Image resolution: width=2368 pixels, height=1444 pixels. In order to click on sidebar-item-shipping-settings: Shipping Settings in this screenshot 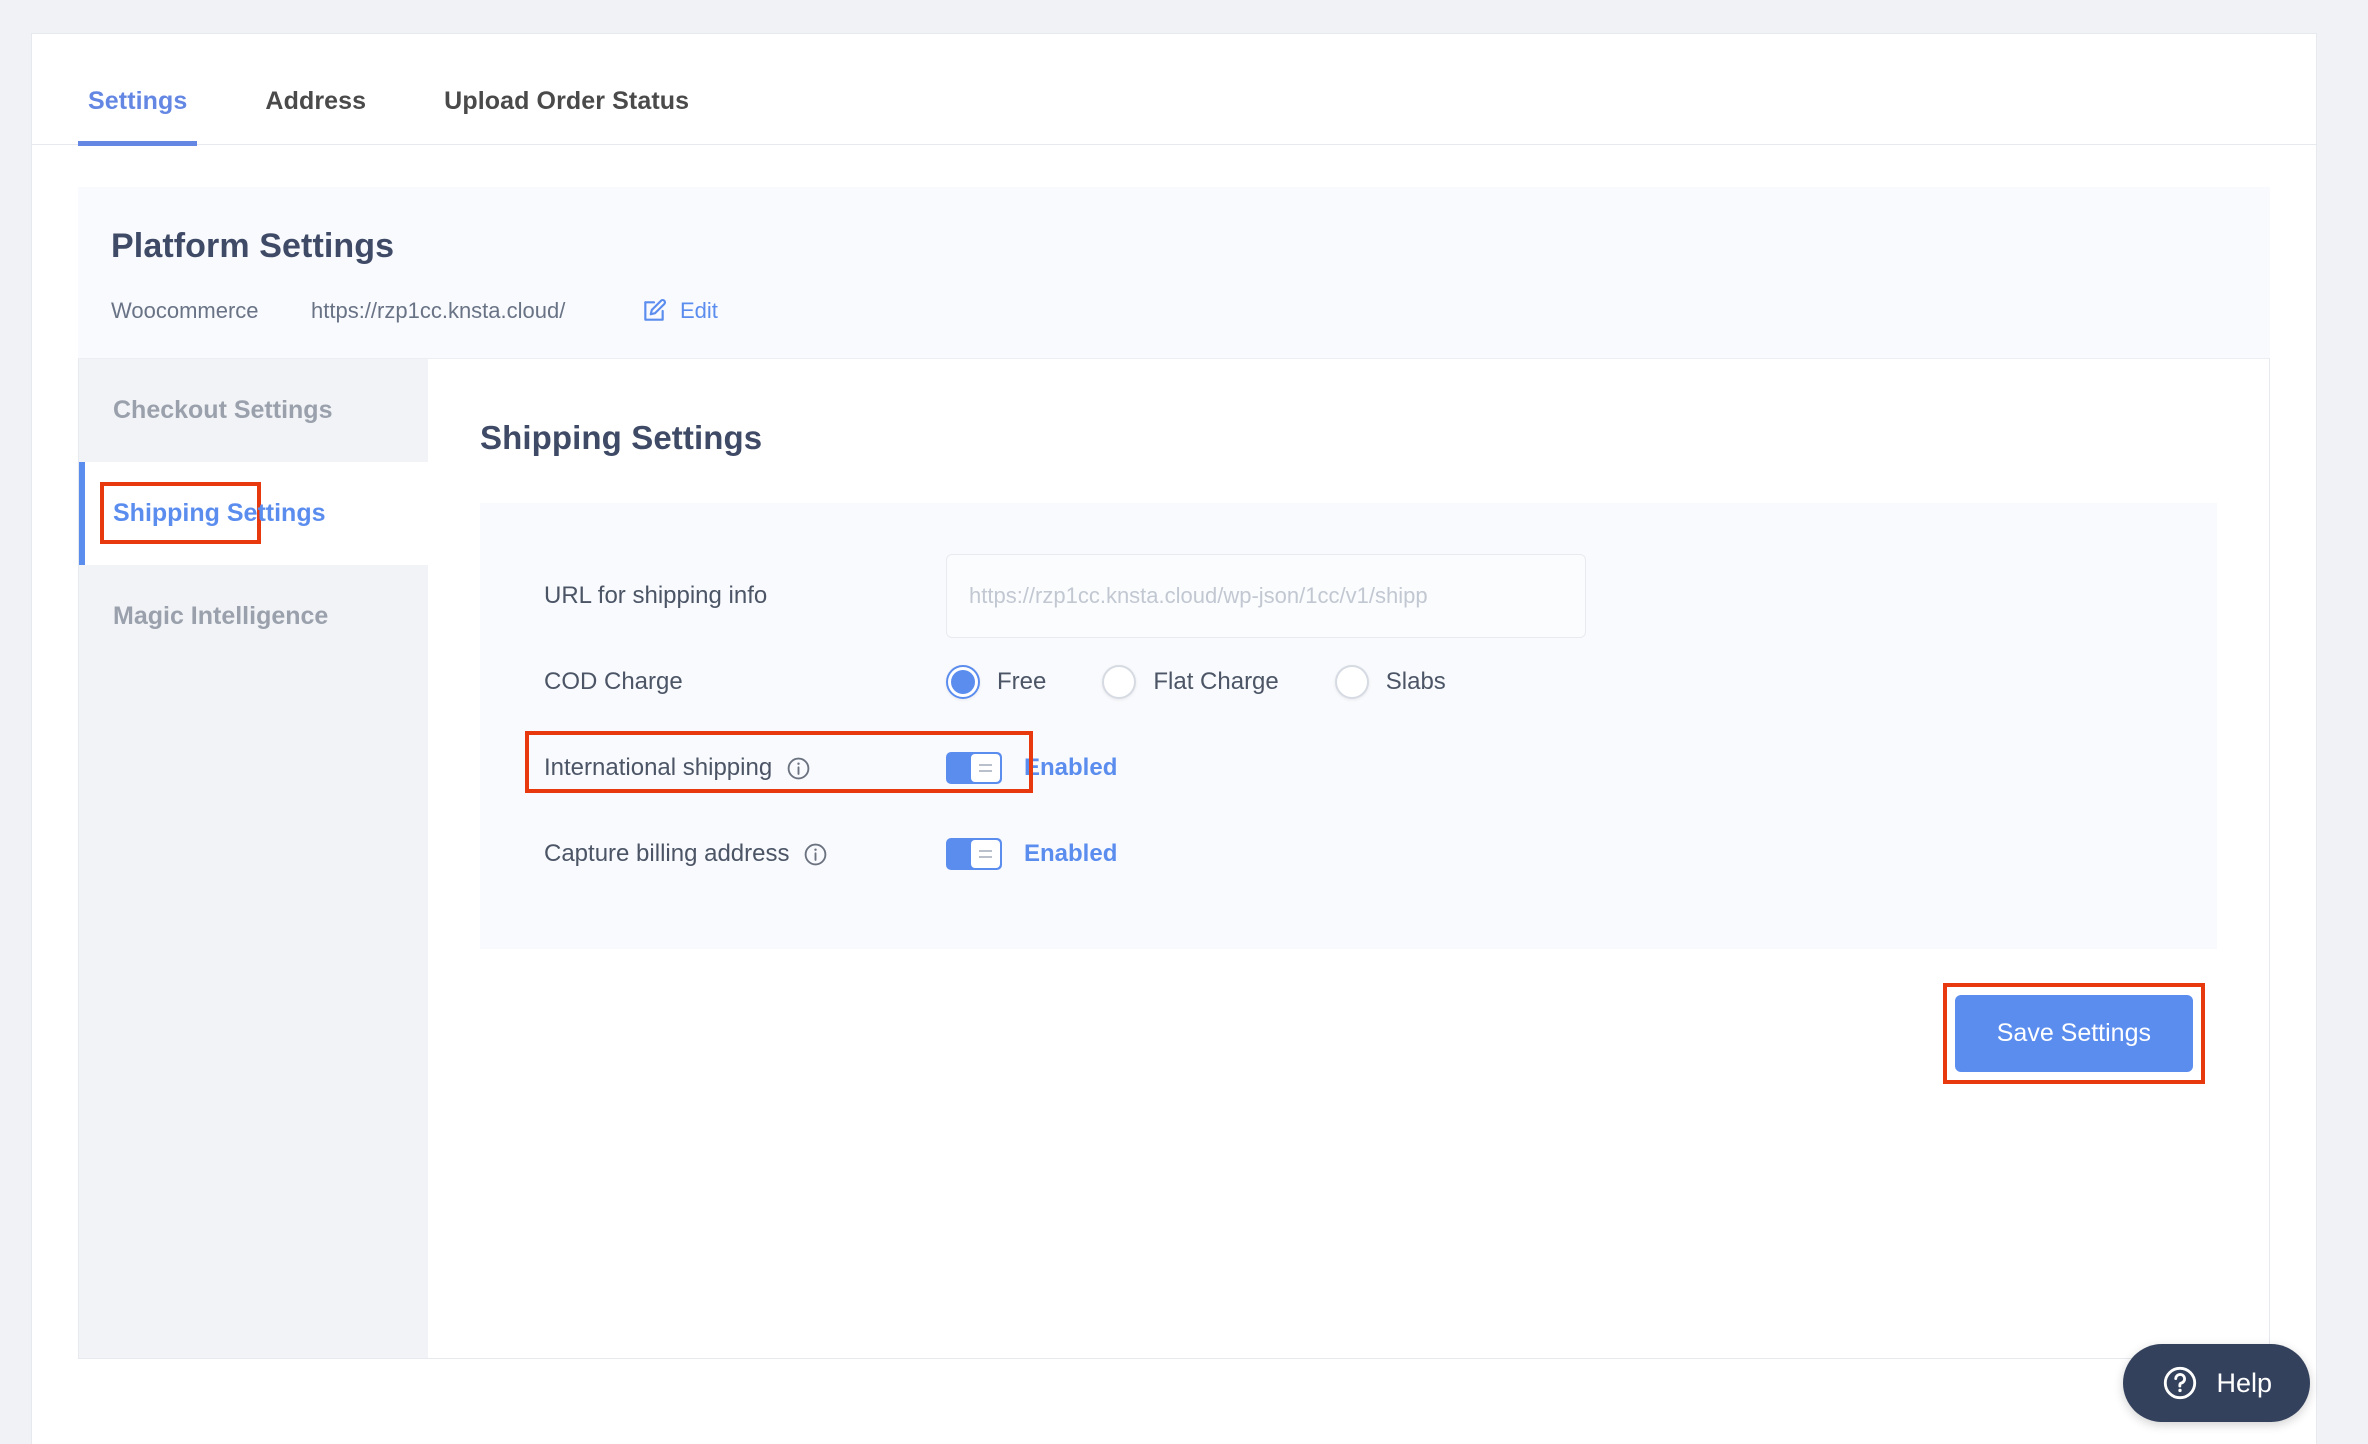, I will do `click(253, 513)`.